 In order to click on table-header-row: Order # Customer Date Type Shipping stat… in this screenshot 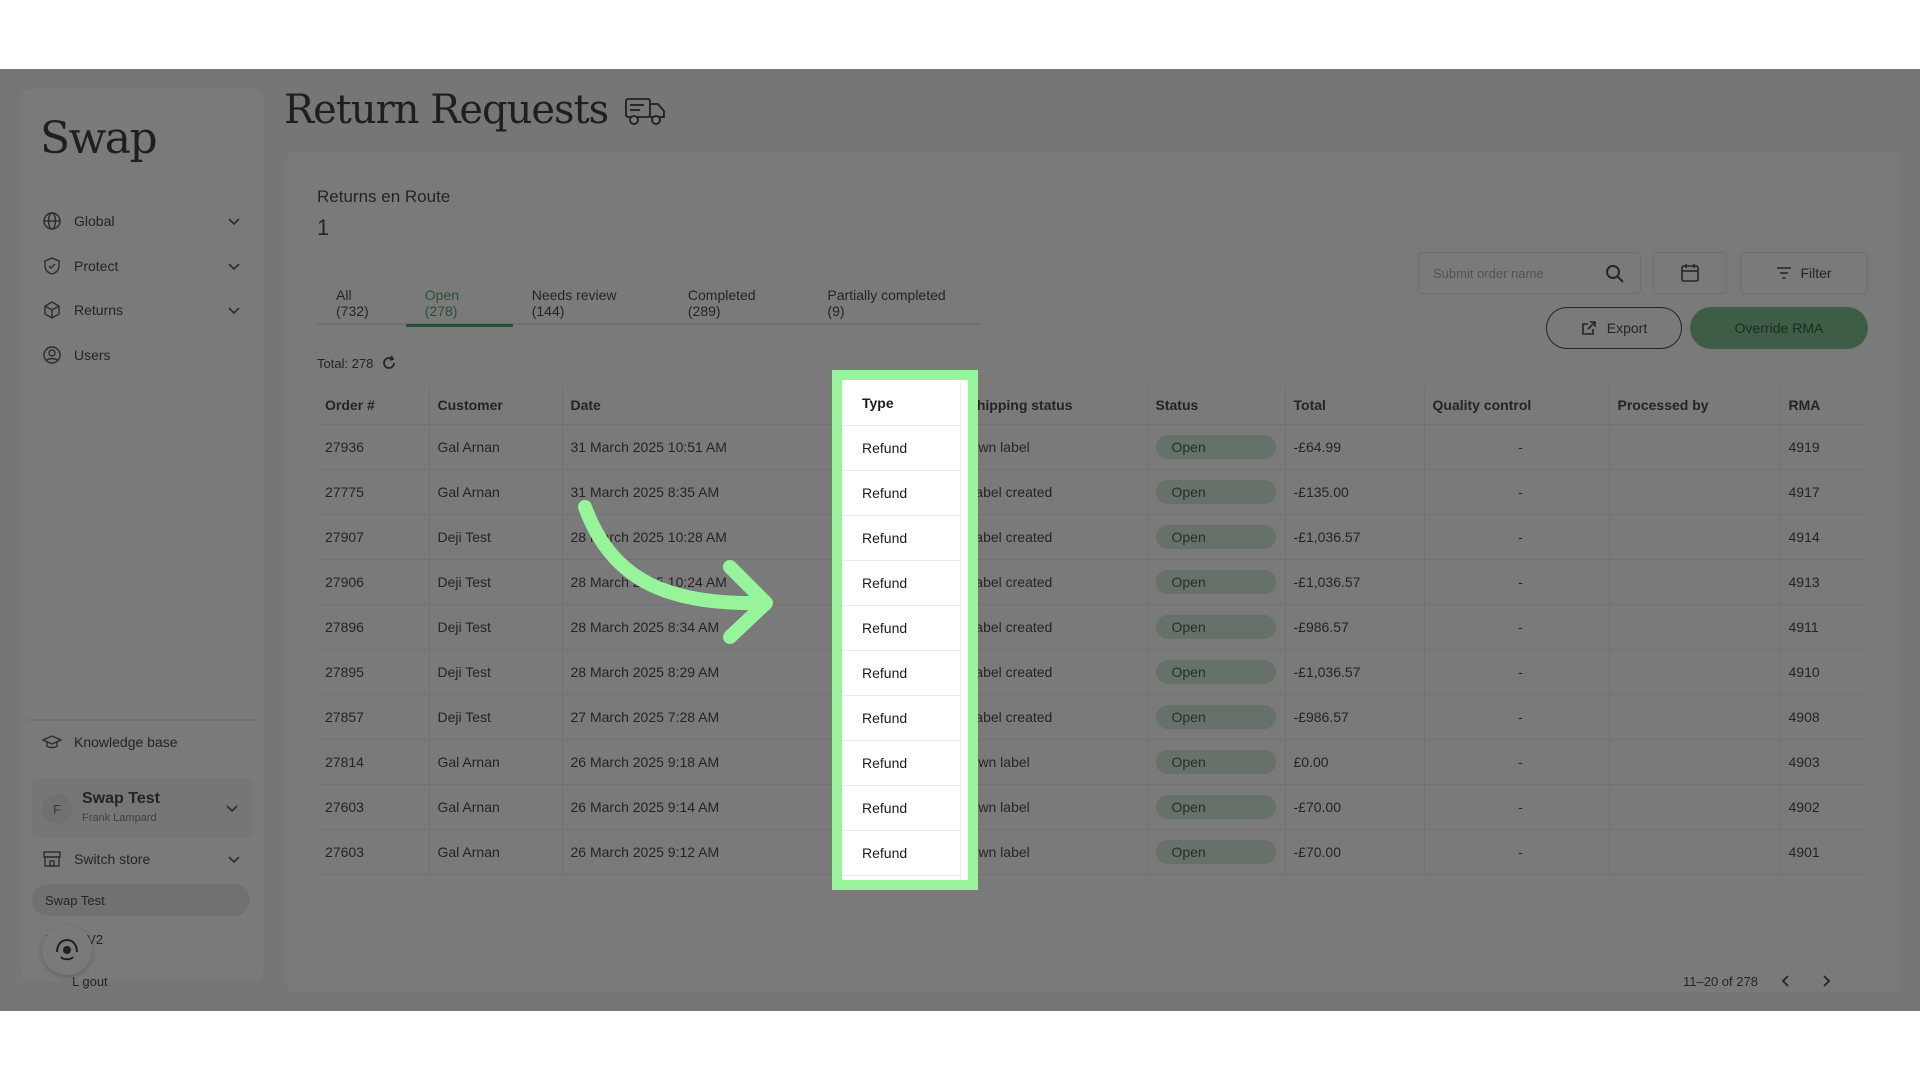, I will do `click(1092, 405)`.